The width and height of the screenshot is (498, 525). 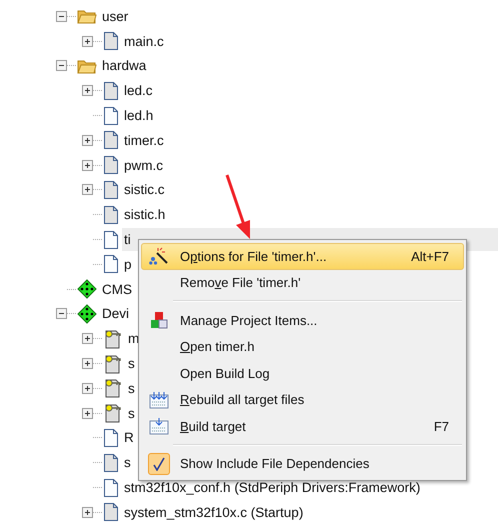 What do you see at coordinates (310, 116) in the screenshot?
I see `tree-item: led.h` at bounding box center [310, 116].